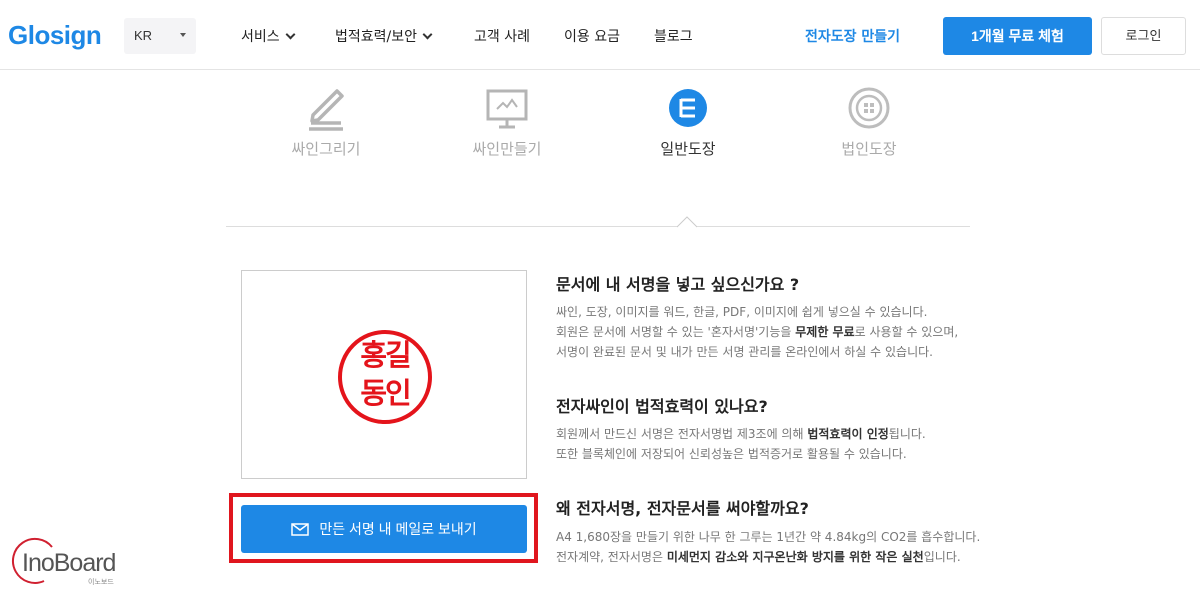 This screenshot has width=1200, height=600. I want to click on nav-item-services: 서비스, so click(268, 36).